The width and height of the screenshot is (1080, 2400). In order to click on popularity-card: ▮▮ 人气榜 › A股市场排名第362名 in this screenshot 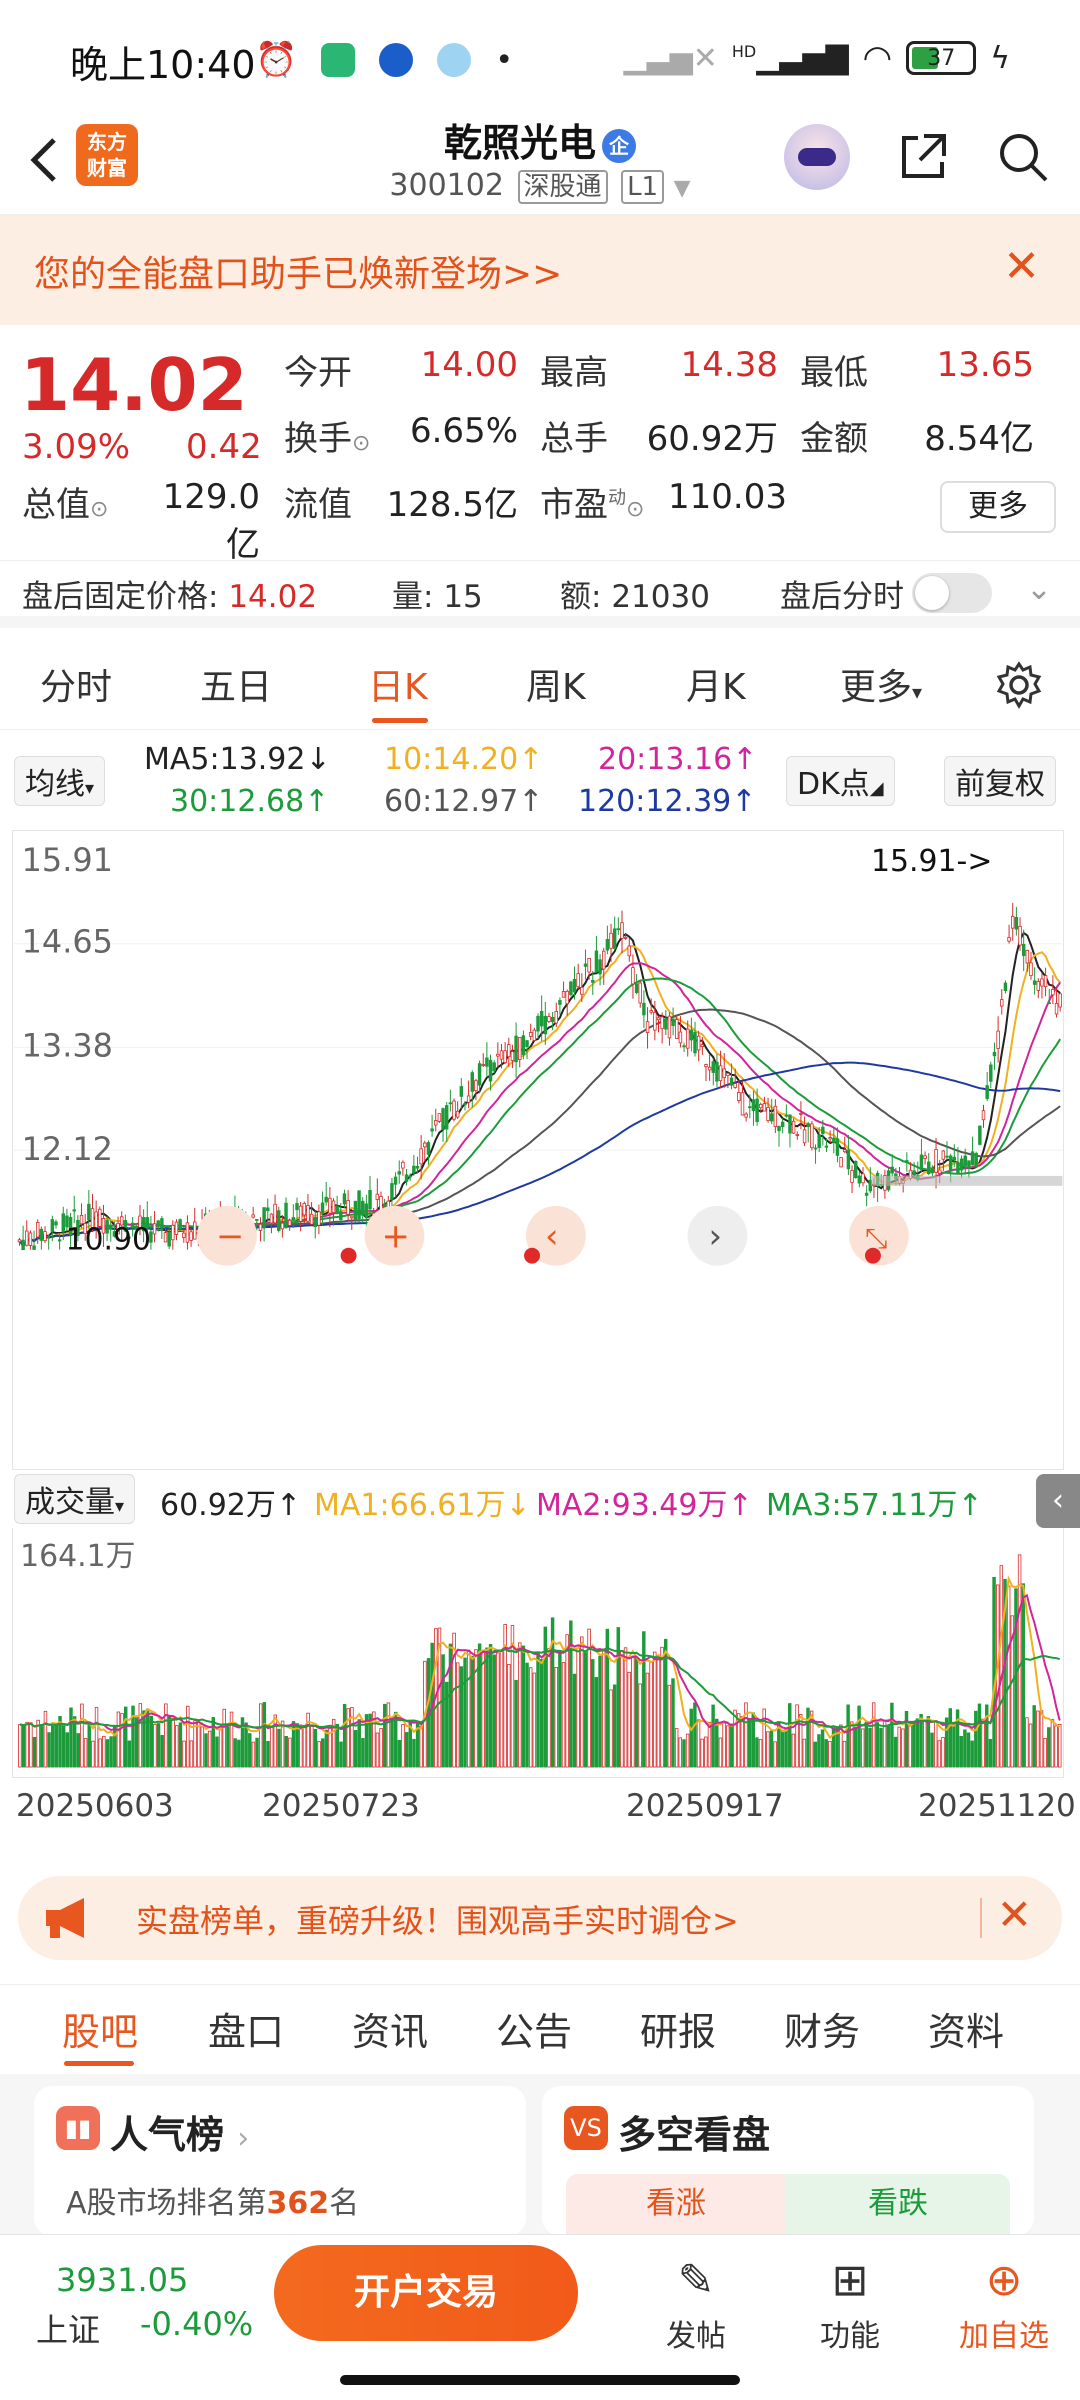, I will do `click(280, 2161)`.